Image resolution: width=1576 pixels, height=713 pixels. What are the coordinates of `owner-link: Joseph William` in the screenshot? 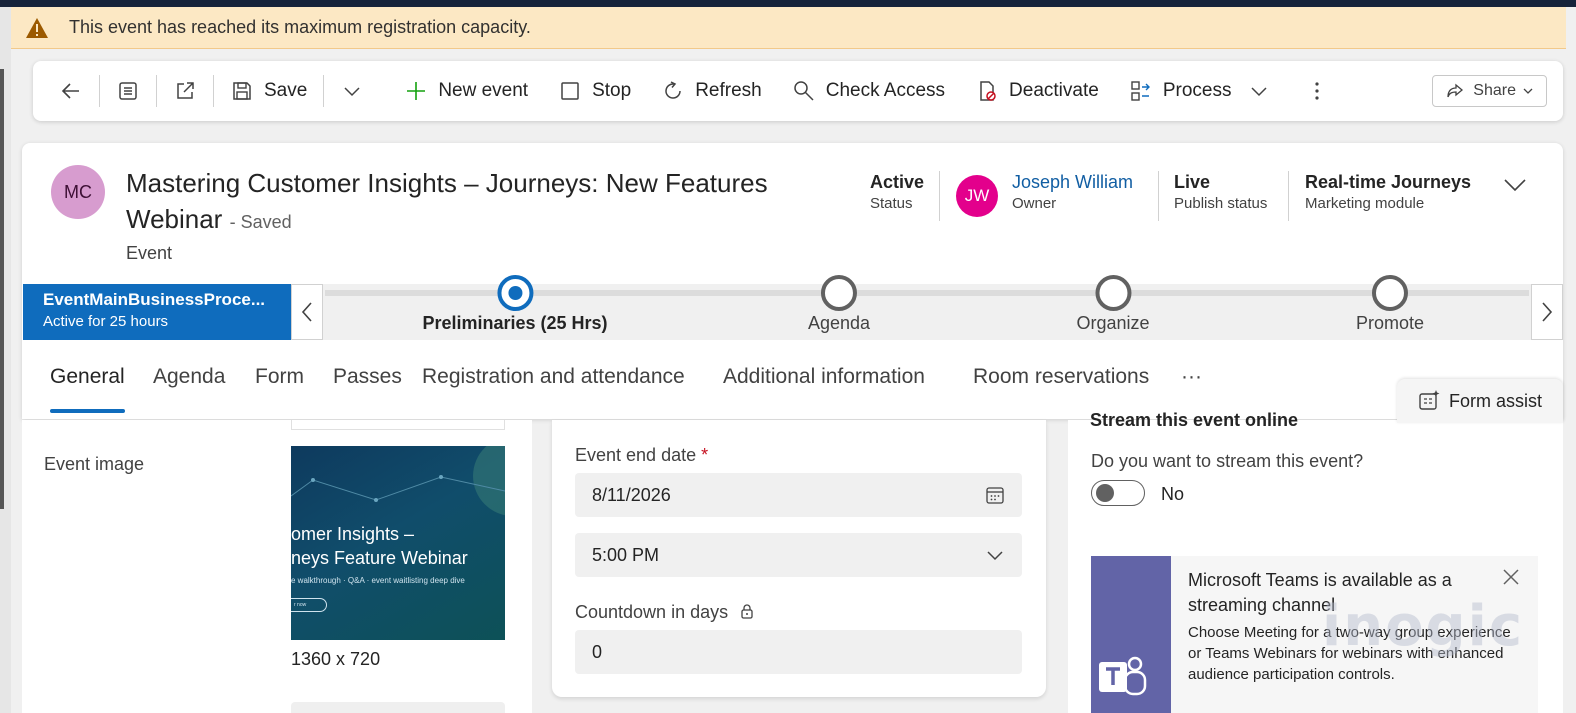 It's located at (1072, 182).